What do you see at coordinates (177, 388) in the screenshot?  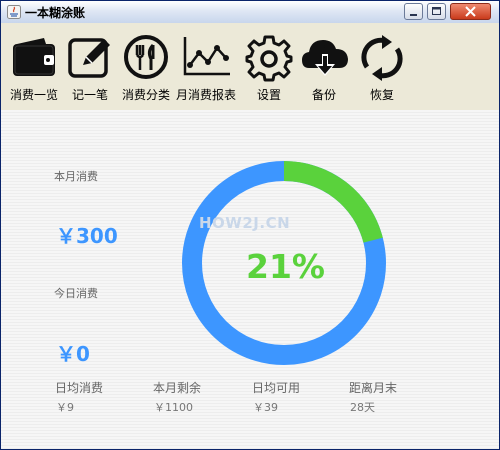 I see `stat-label-month-remaining: 本月剩余` at bounding box center [177, 388].